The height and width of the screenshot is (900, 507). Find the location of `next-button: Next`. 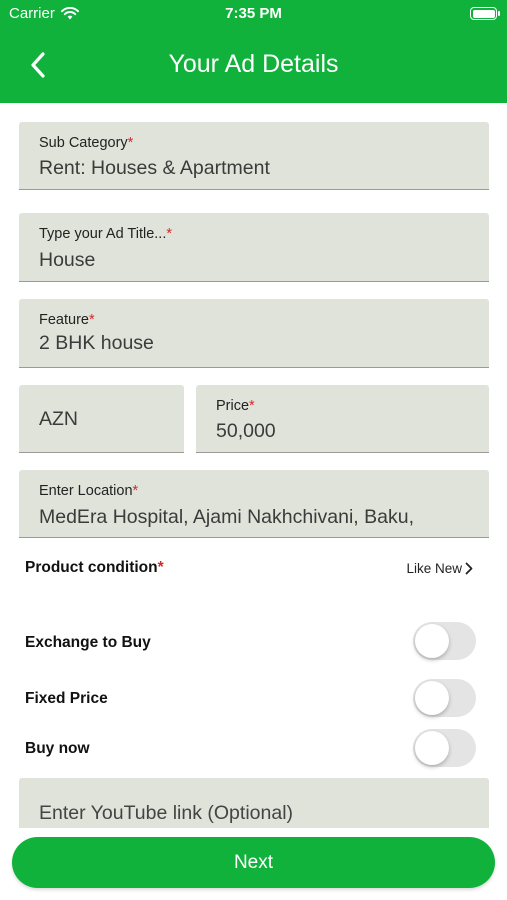

next-button: Next is located at coordinates (253, 862).